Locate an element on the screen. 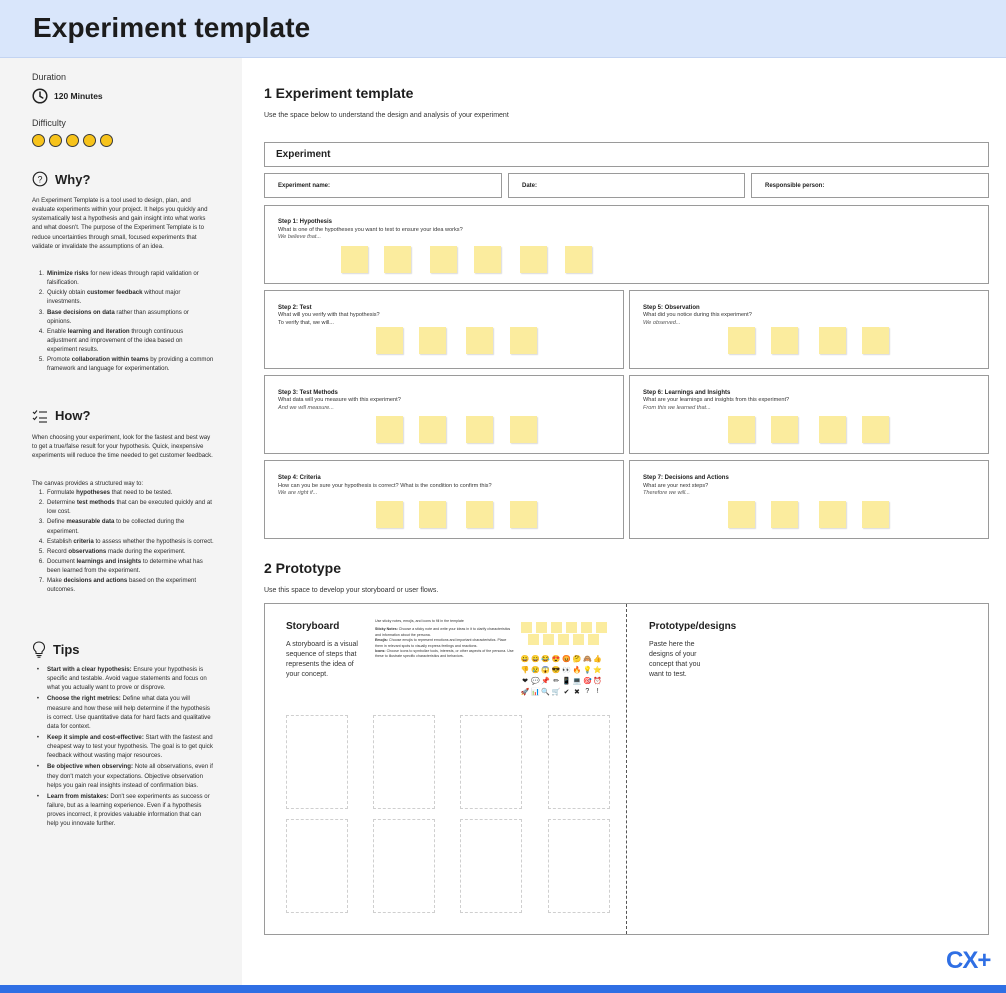 This screenshot has height=993, width=1006. emoji-palette-item: ❤ is located at coordinates (525, 680).